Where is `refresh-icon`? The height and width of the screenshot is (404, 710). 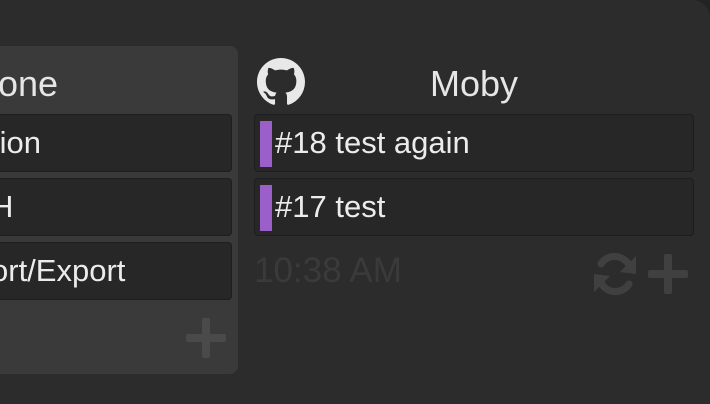
refresh-icon is located at coordinates (615, 274).